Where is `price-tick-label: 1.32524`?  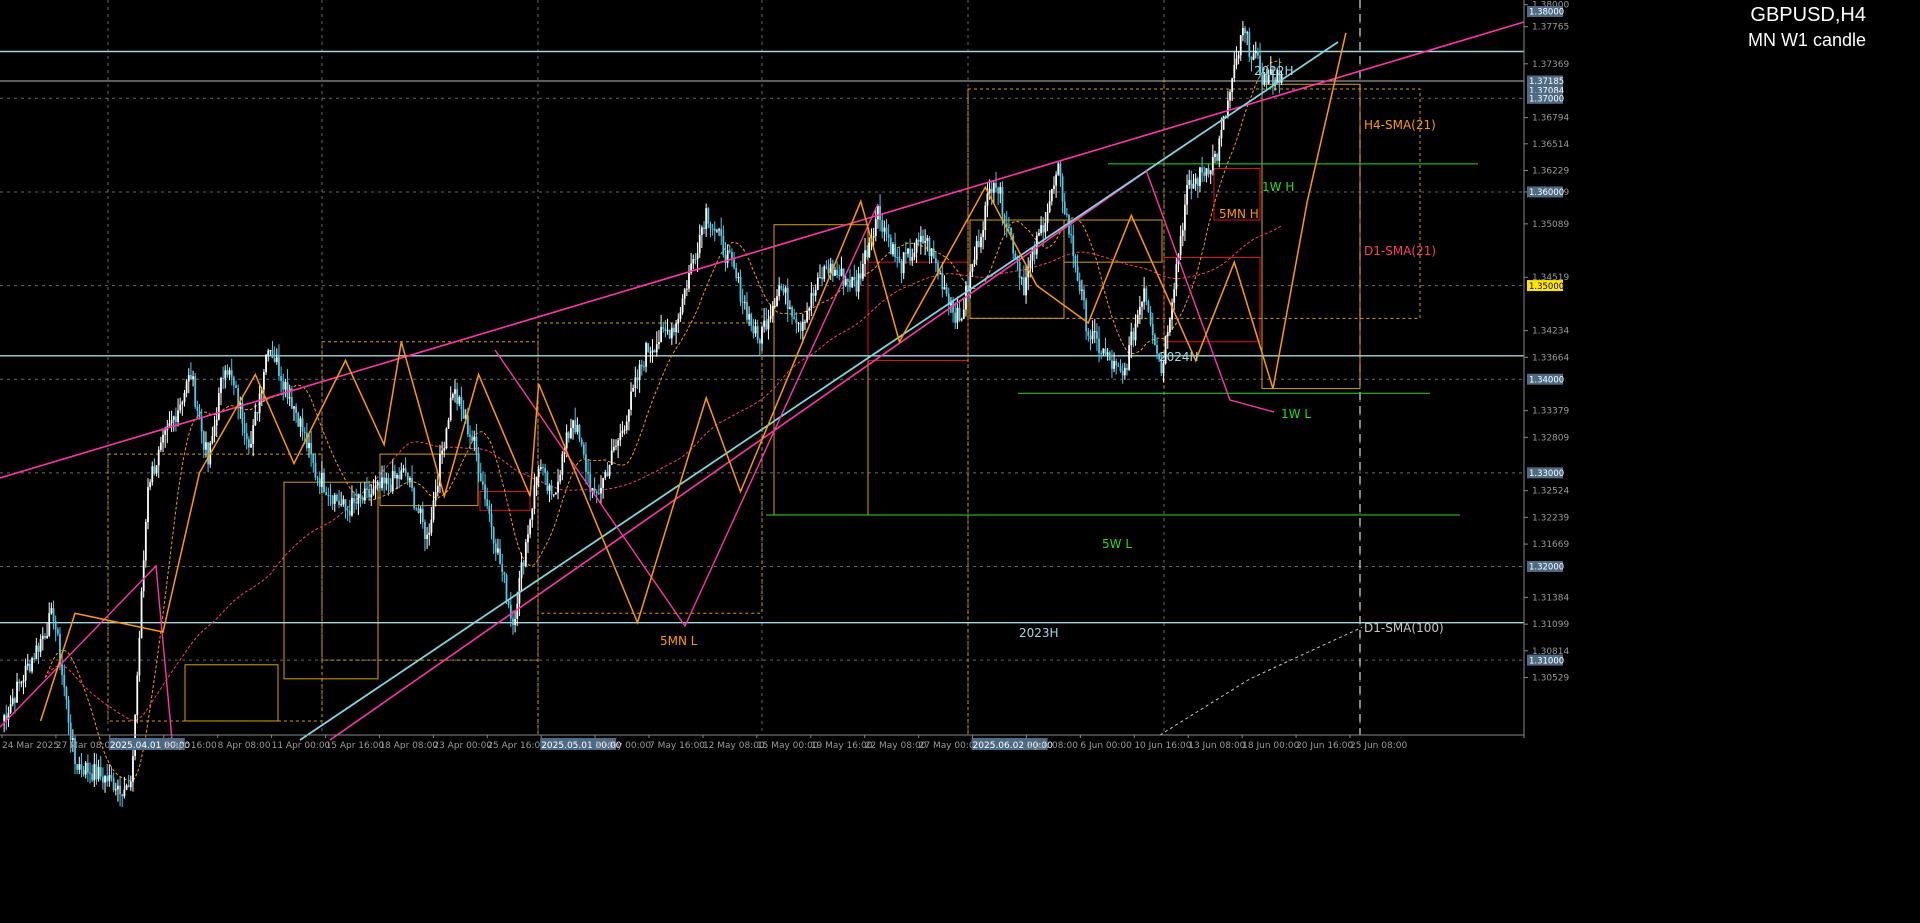
price-tick-label: 1.32524 is located at coordinates (1550, 492).